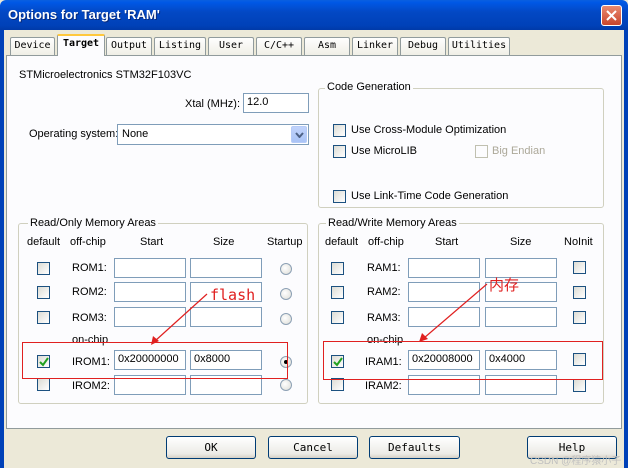 The image size is (628, 468). What do you see at coordinates (81, 45) in the screenshot?
I see `tab-target: Target` at bounding box center [81, 45].